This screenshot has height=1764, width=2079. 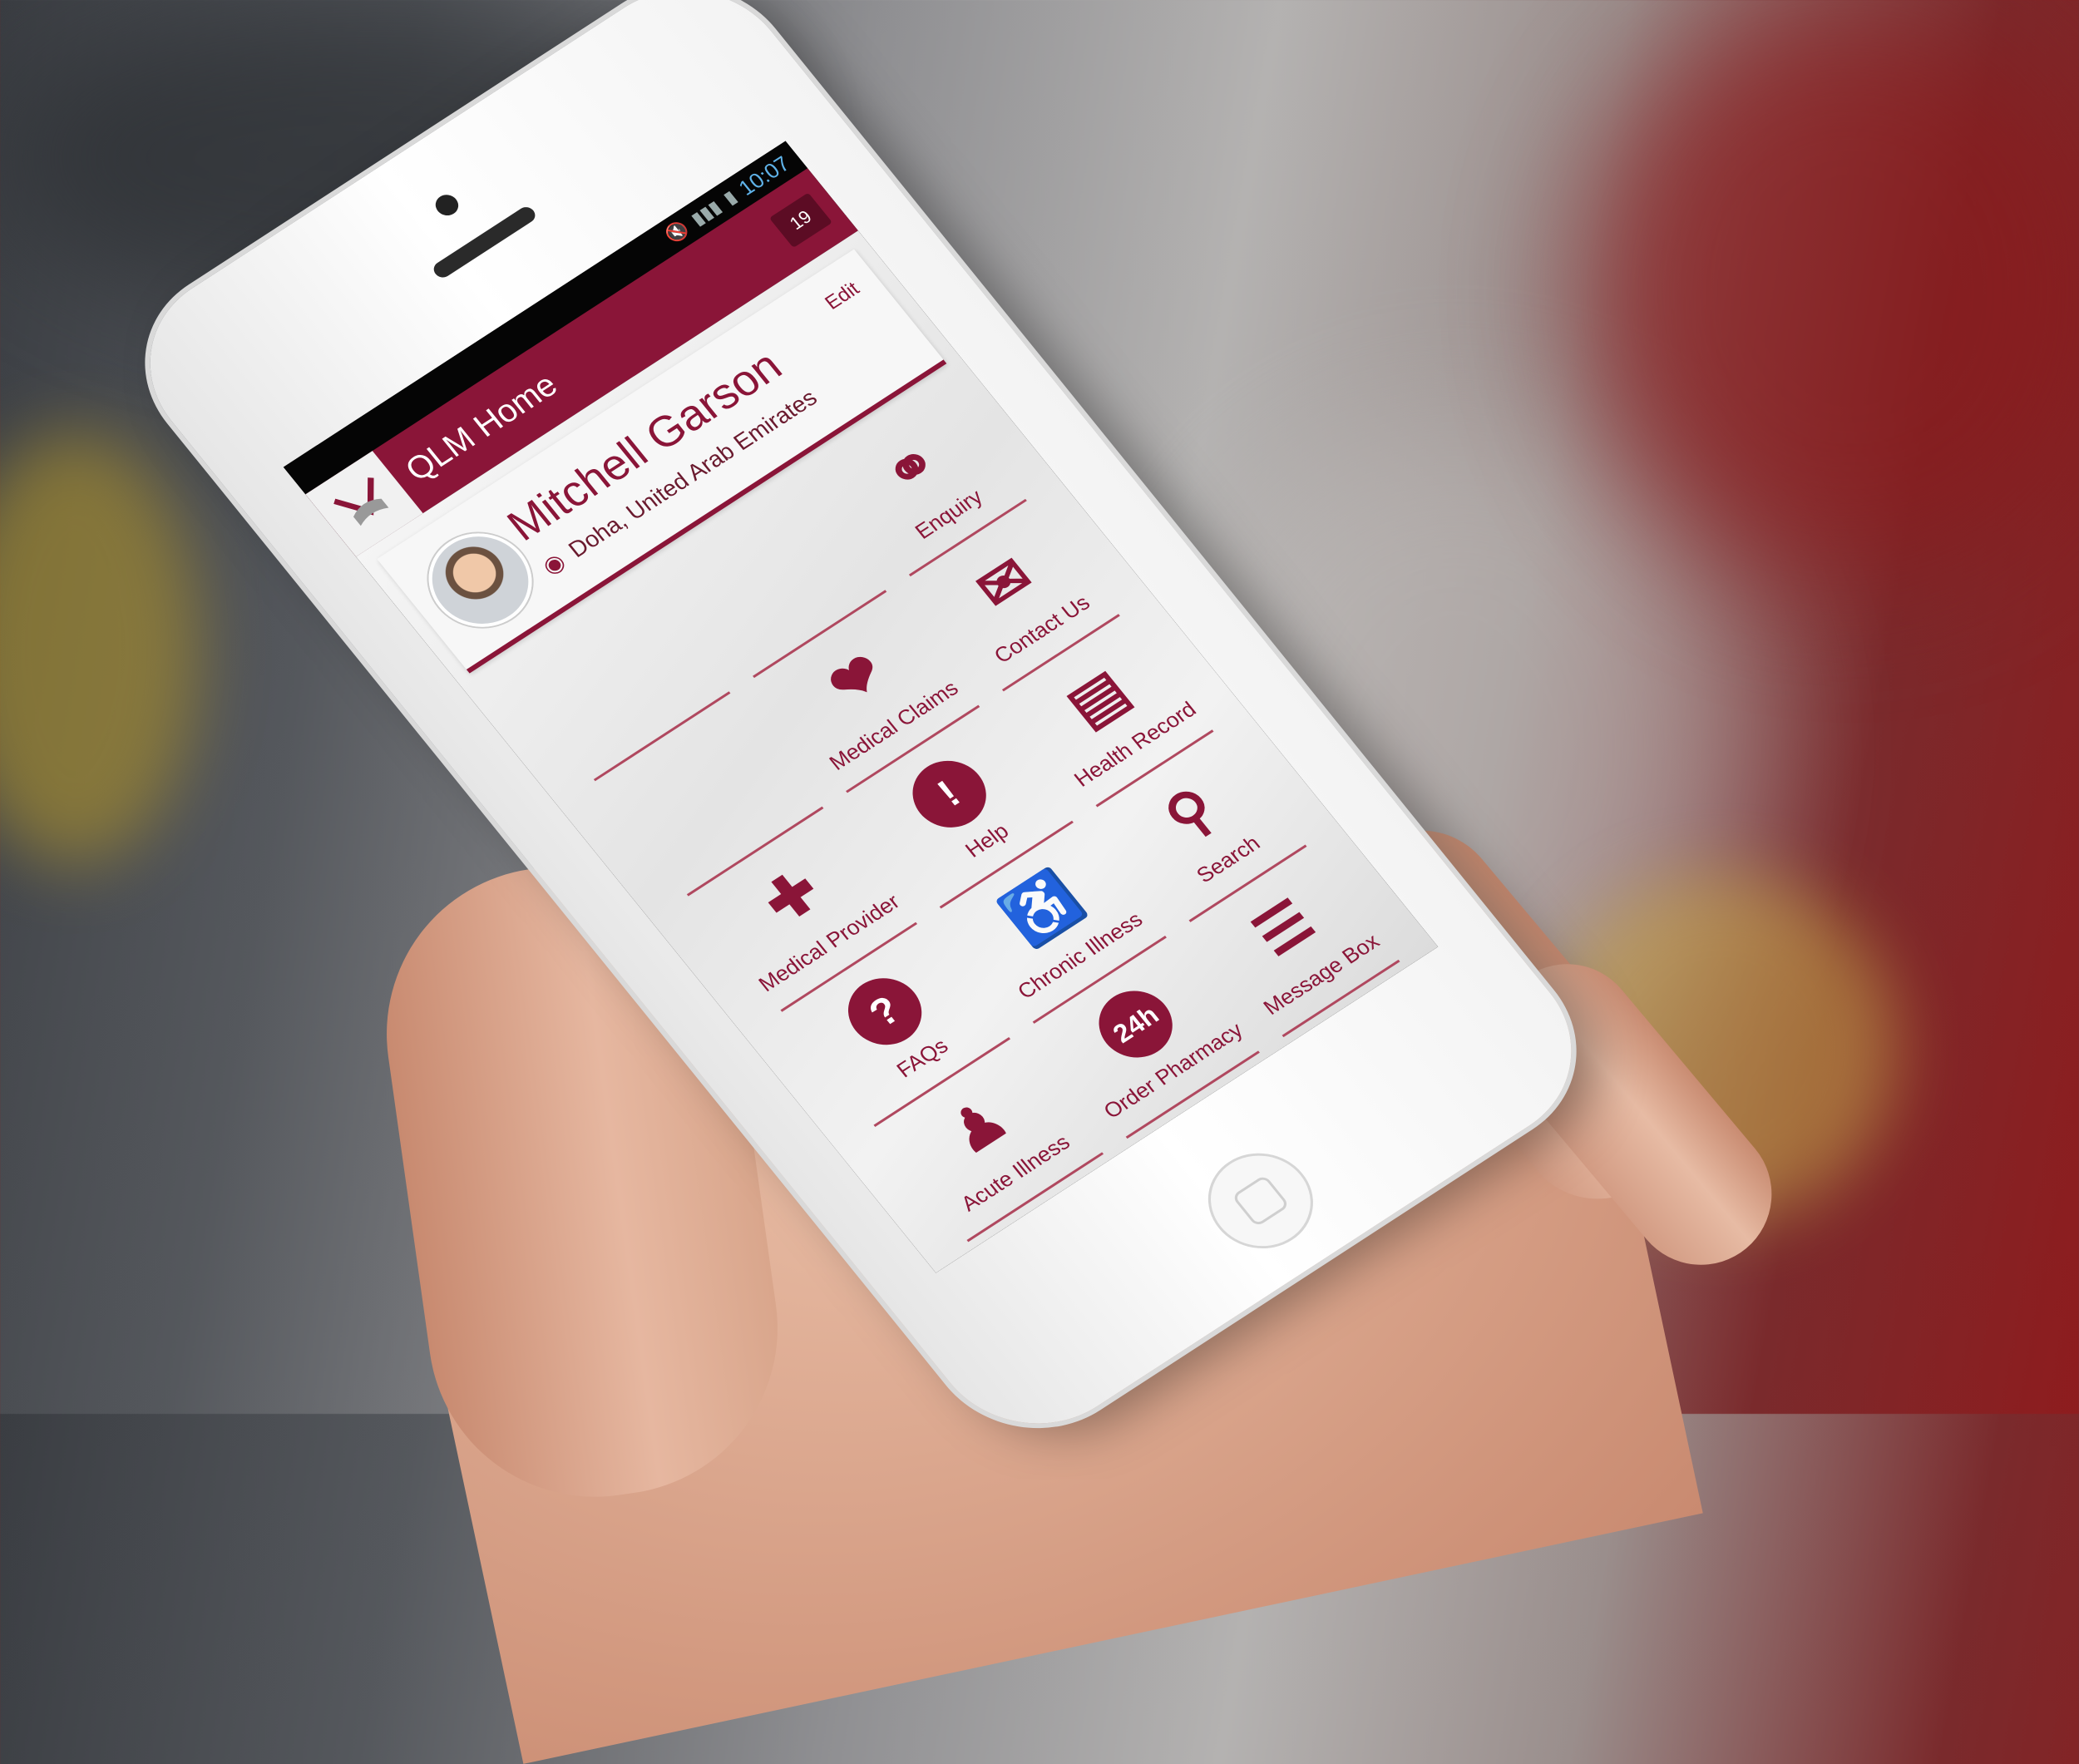 What do you see at coordinates (1829, 291) in the screenshot?
I see `background-red-blur` at bounding box center [1829, 291].